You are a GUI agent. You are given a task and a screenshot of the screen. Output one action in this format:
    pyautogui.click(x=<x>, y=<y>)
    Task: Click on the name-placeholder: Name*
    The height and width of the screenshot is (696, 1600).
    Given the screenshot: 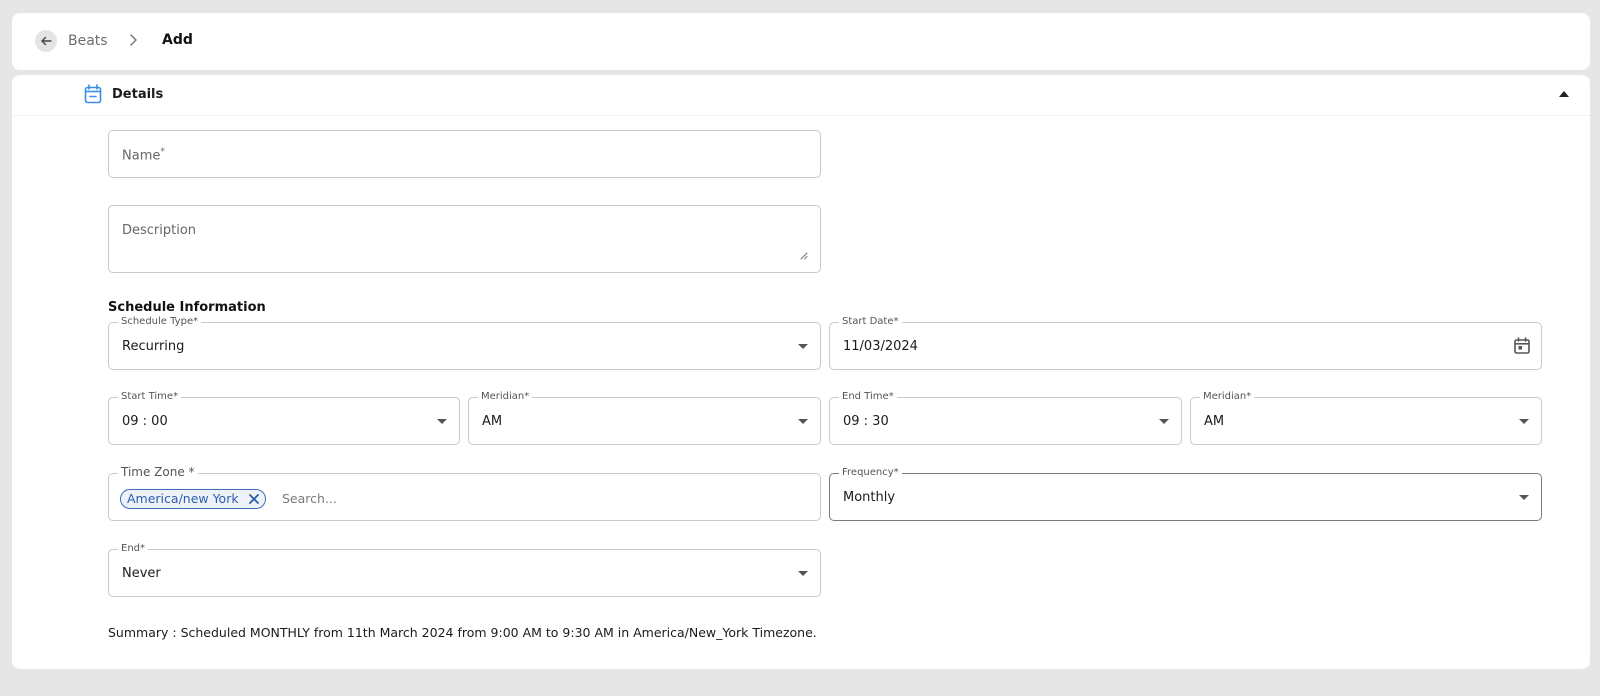 What is the action you would take?
    pyautogui.click(x=143, y=155)
    